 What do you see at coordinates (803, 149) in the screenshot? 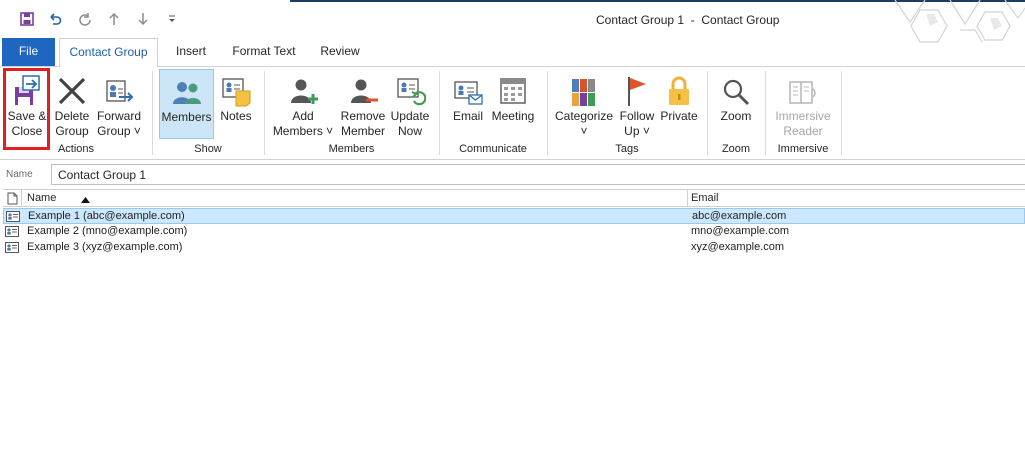
I see `immersive-group-label: Immersive` at bounding box center [803, 149].